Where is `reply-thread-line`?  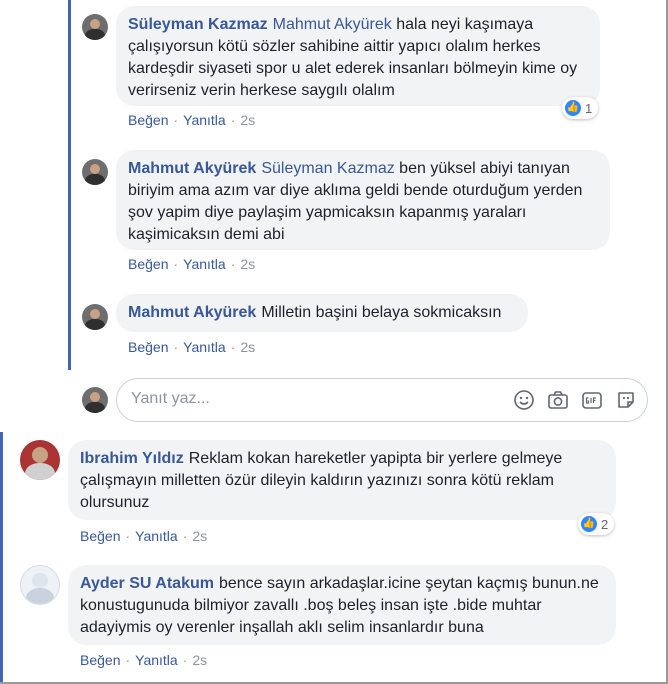 reply-thread-line is located at coordinates (69, 185).